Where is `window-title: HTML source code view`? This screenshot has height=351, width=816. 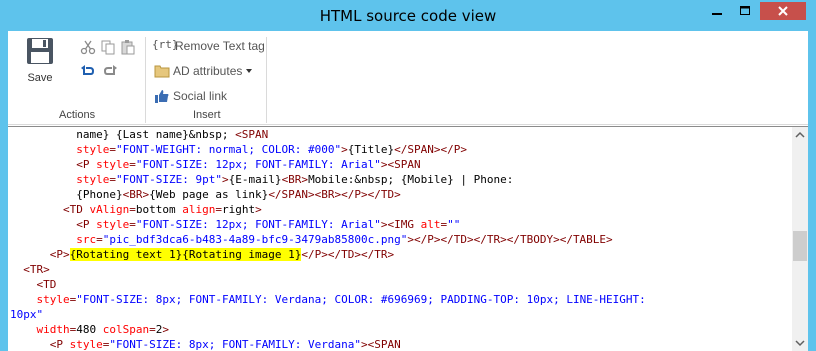 window-title: HTML source code view is located at coordinates (408, 16).